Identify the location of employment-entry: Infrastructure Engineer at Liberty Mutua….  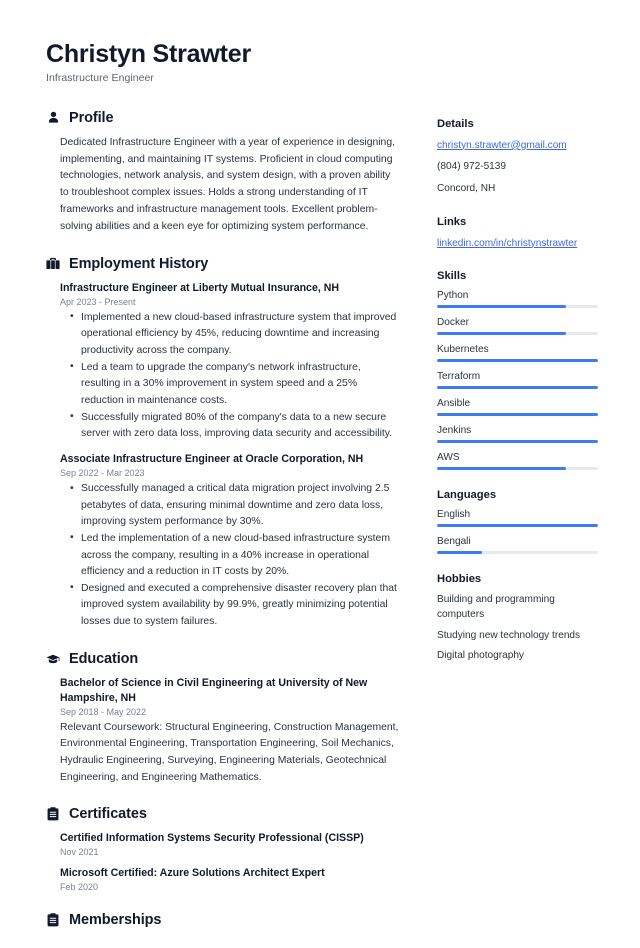
(230, 362).